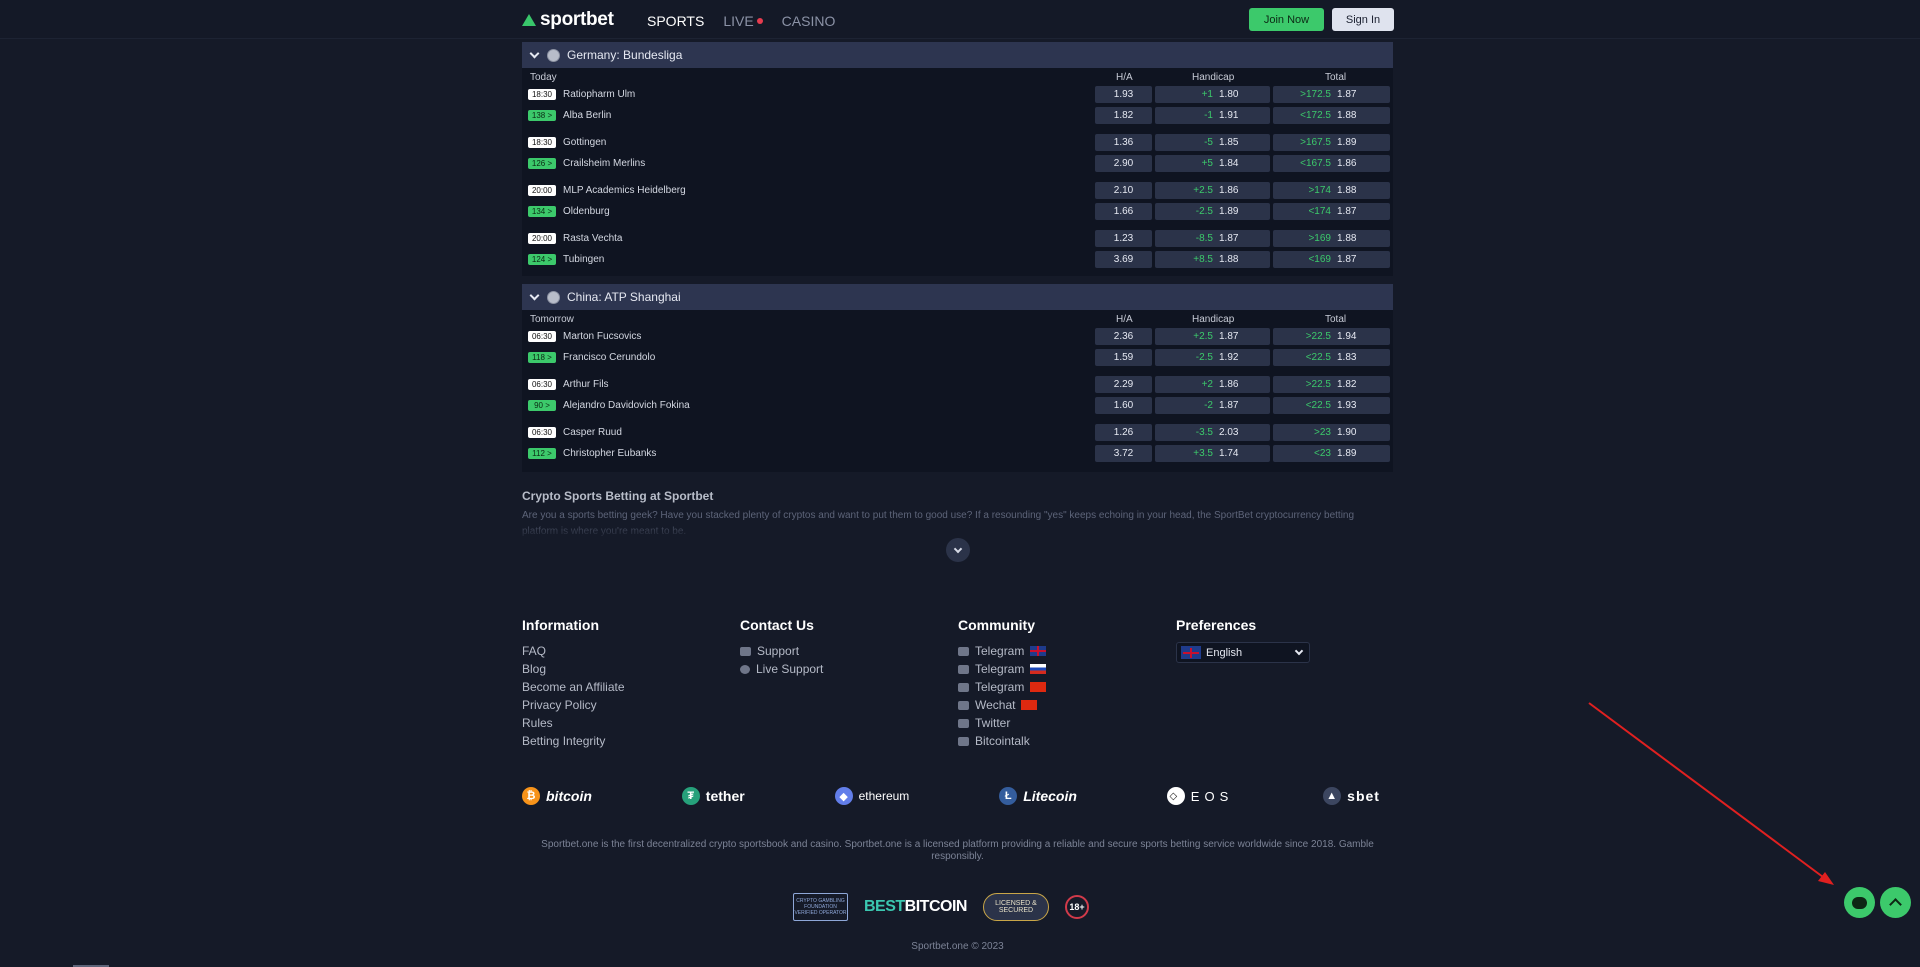  I want to click on chevron-up-icon, so click(1895, 904).